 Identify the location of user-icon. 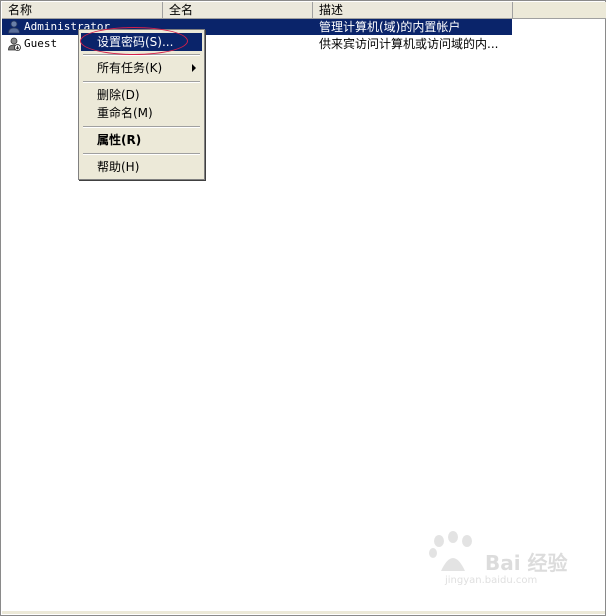
(14, 27).